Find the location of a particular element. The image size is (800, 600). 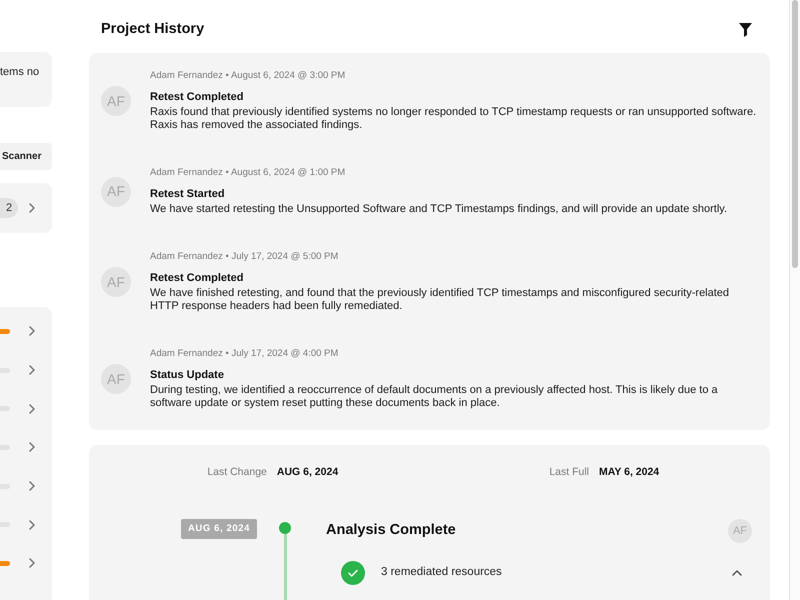

entry-meta: Adam Fernandez • July 17, 2024 @ 5:00 PM is located at coordinates (245, 257).